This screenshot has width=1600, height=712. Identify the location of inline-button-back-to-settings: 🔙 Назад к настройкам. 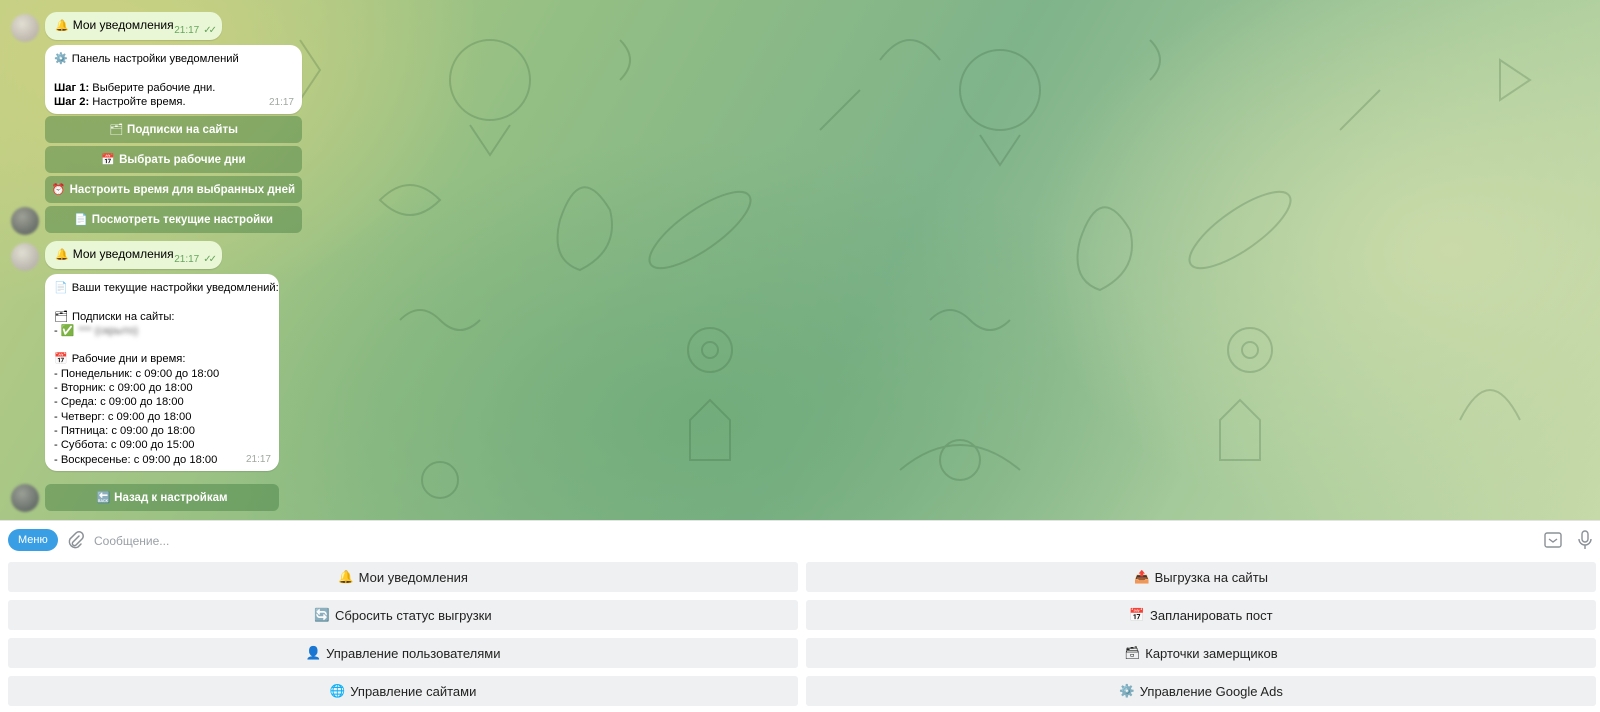
(162, 497).